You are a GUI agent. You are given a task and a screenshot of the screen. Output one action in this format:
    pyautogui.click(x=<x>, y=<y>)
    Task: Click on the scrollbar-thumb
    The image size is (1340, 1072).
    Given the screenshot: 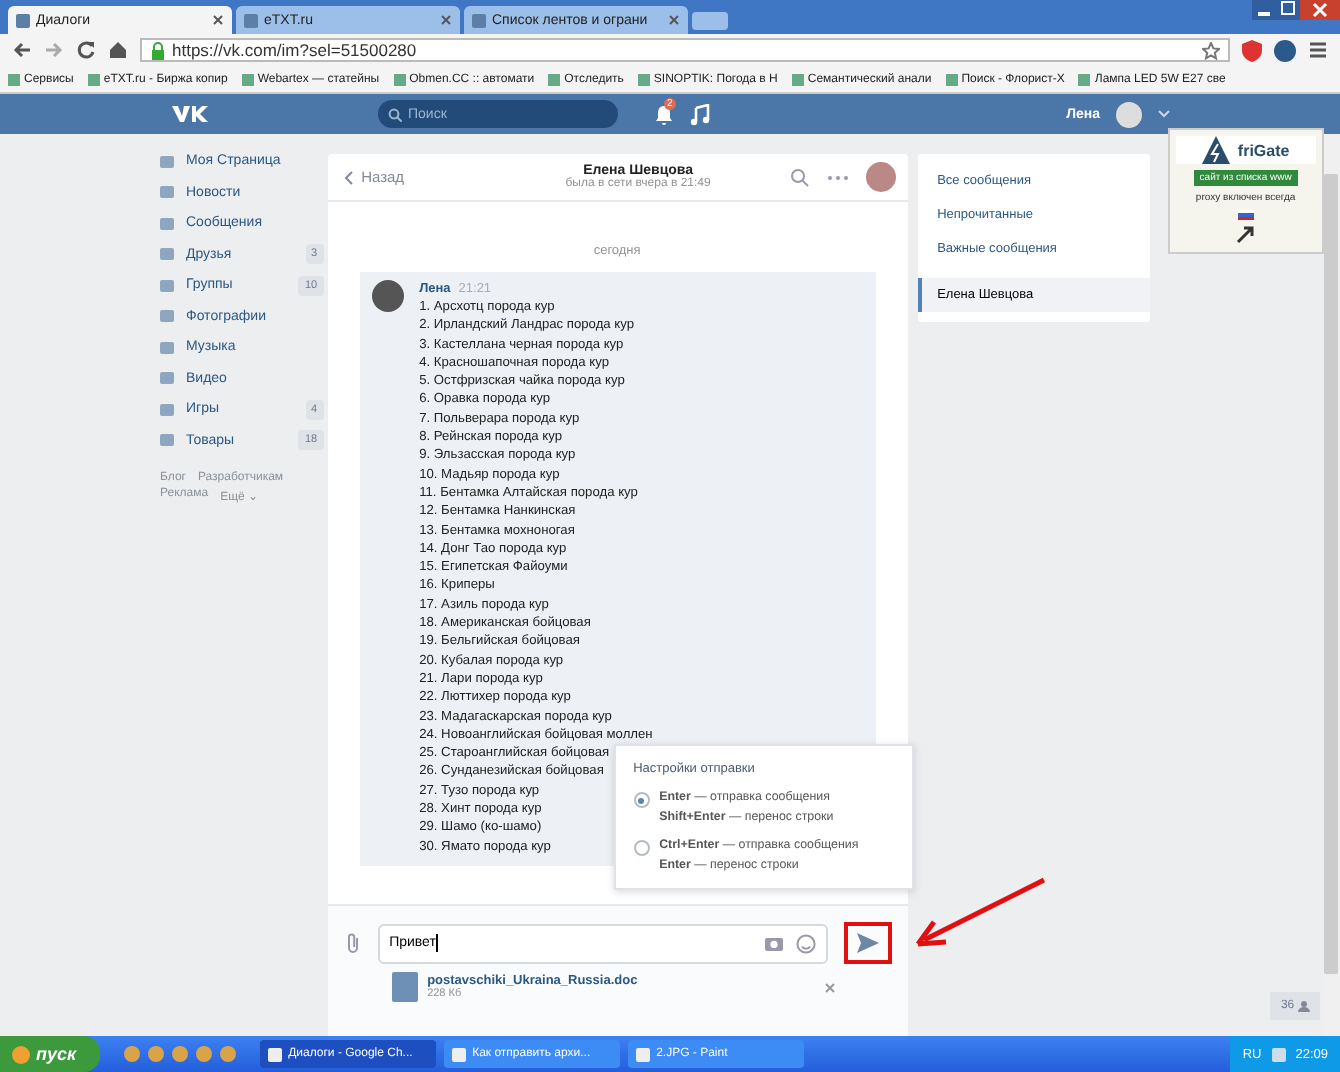 What is the action you would take?
    pyautogui.click(x=1331, y=574)
    